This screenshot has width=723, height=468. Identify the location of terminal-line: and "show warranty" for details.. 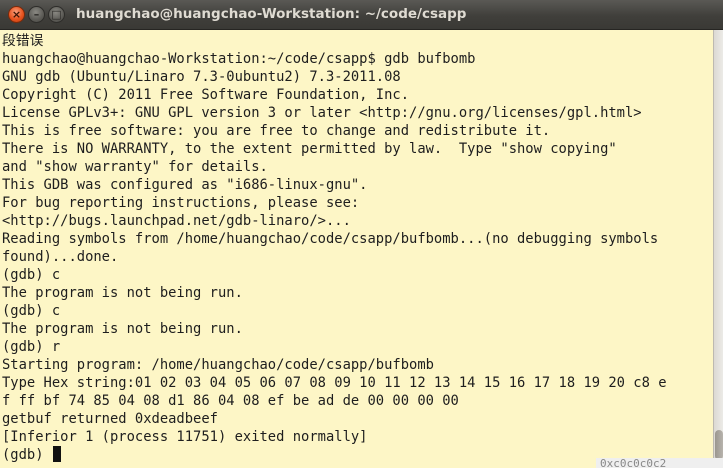
(135, 167).